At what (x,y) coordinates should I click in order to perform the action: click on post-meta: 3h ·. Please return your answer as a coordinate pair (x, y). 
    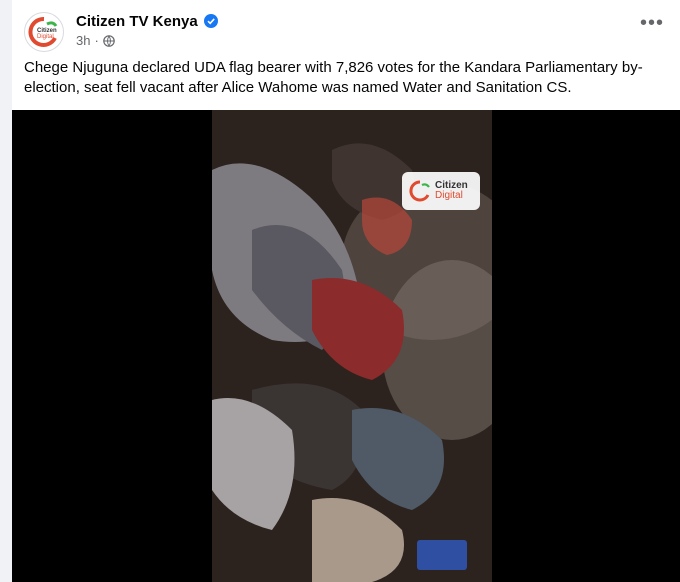
    Looking at the image, I should click on (95, 40).